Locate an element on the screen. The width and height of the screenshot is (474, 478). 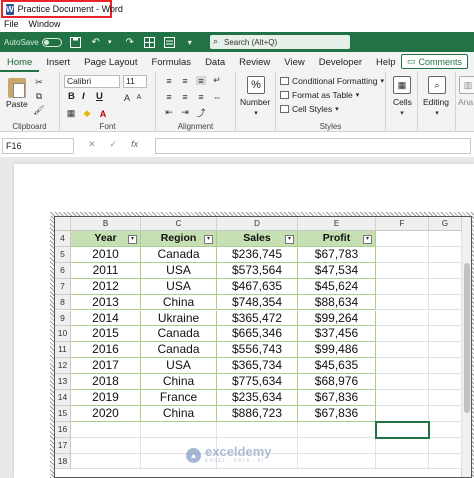
cell-styles-button: Cell Styles ▾ is located at coordinates (309, 109).